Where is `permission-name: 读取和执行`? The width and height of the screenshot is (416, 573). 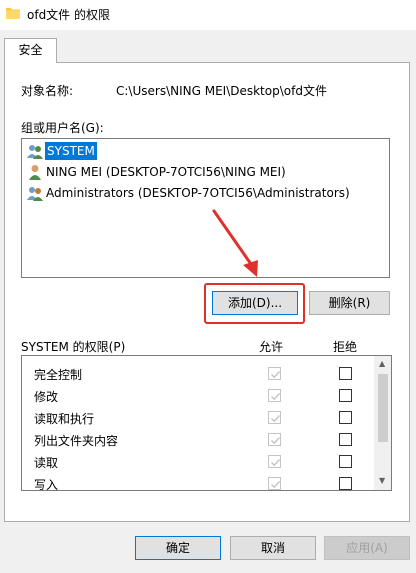
permission-name: 读取和执行 is located at coordinates (64, 419).